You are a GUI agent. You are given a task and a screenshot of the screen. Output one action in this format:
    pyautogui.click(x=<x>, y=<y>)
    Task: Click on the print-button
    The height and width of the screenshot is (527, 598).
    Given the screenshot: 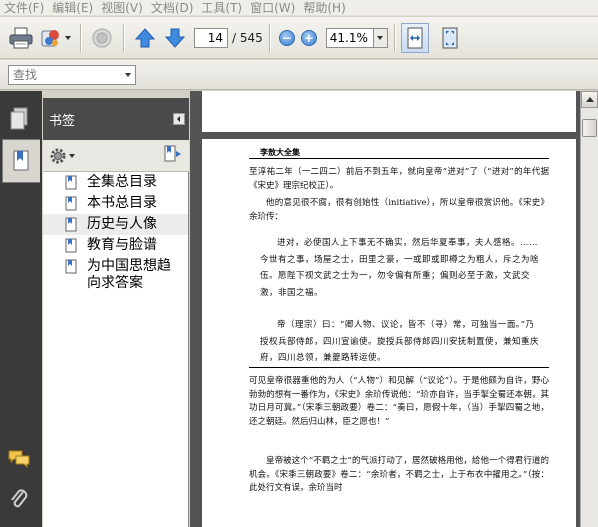 What is the action you would take?
    pyautogui.click(x=21, y=38)
    